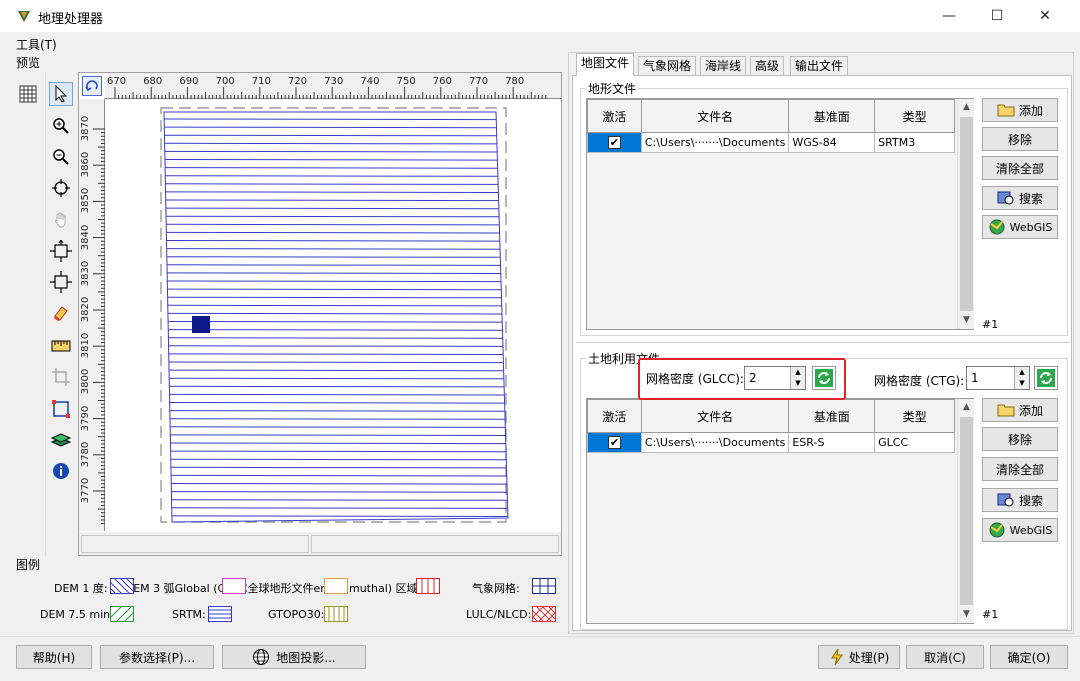 The width and height of the screenshot is (1080, 681). Describe the element at coordinates (61, 126) in the screenshot. I see `zoom-in-icon` at that location.